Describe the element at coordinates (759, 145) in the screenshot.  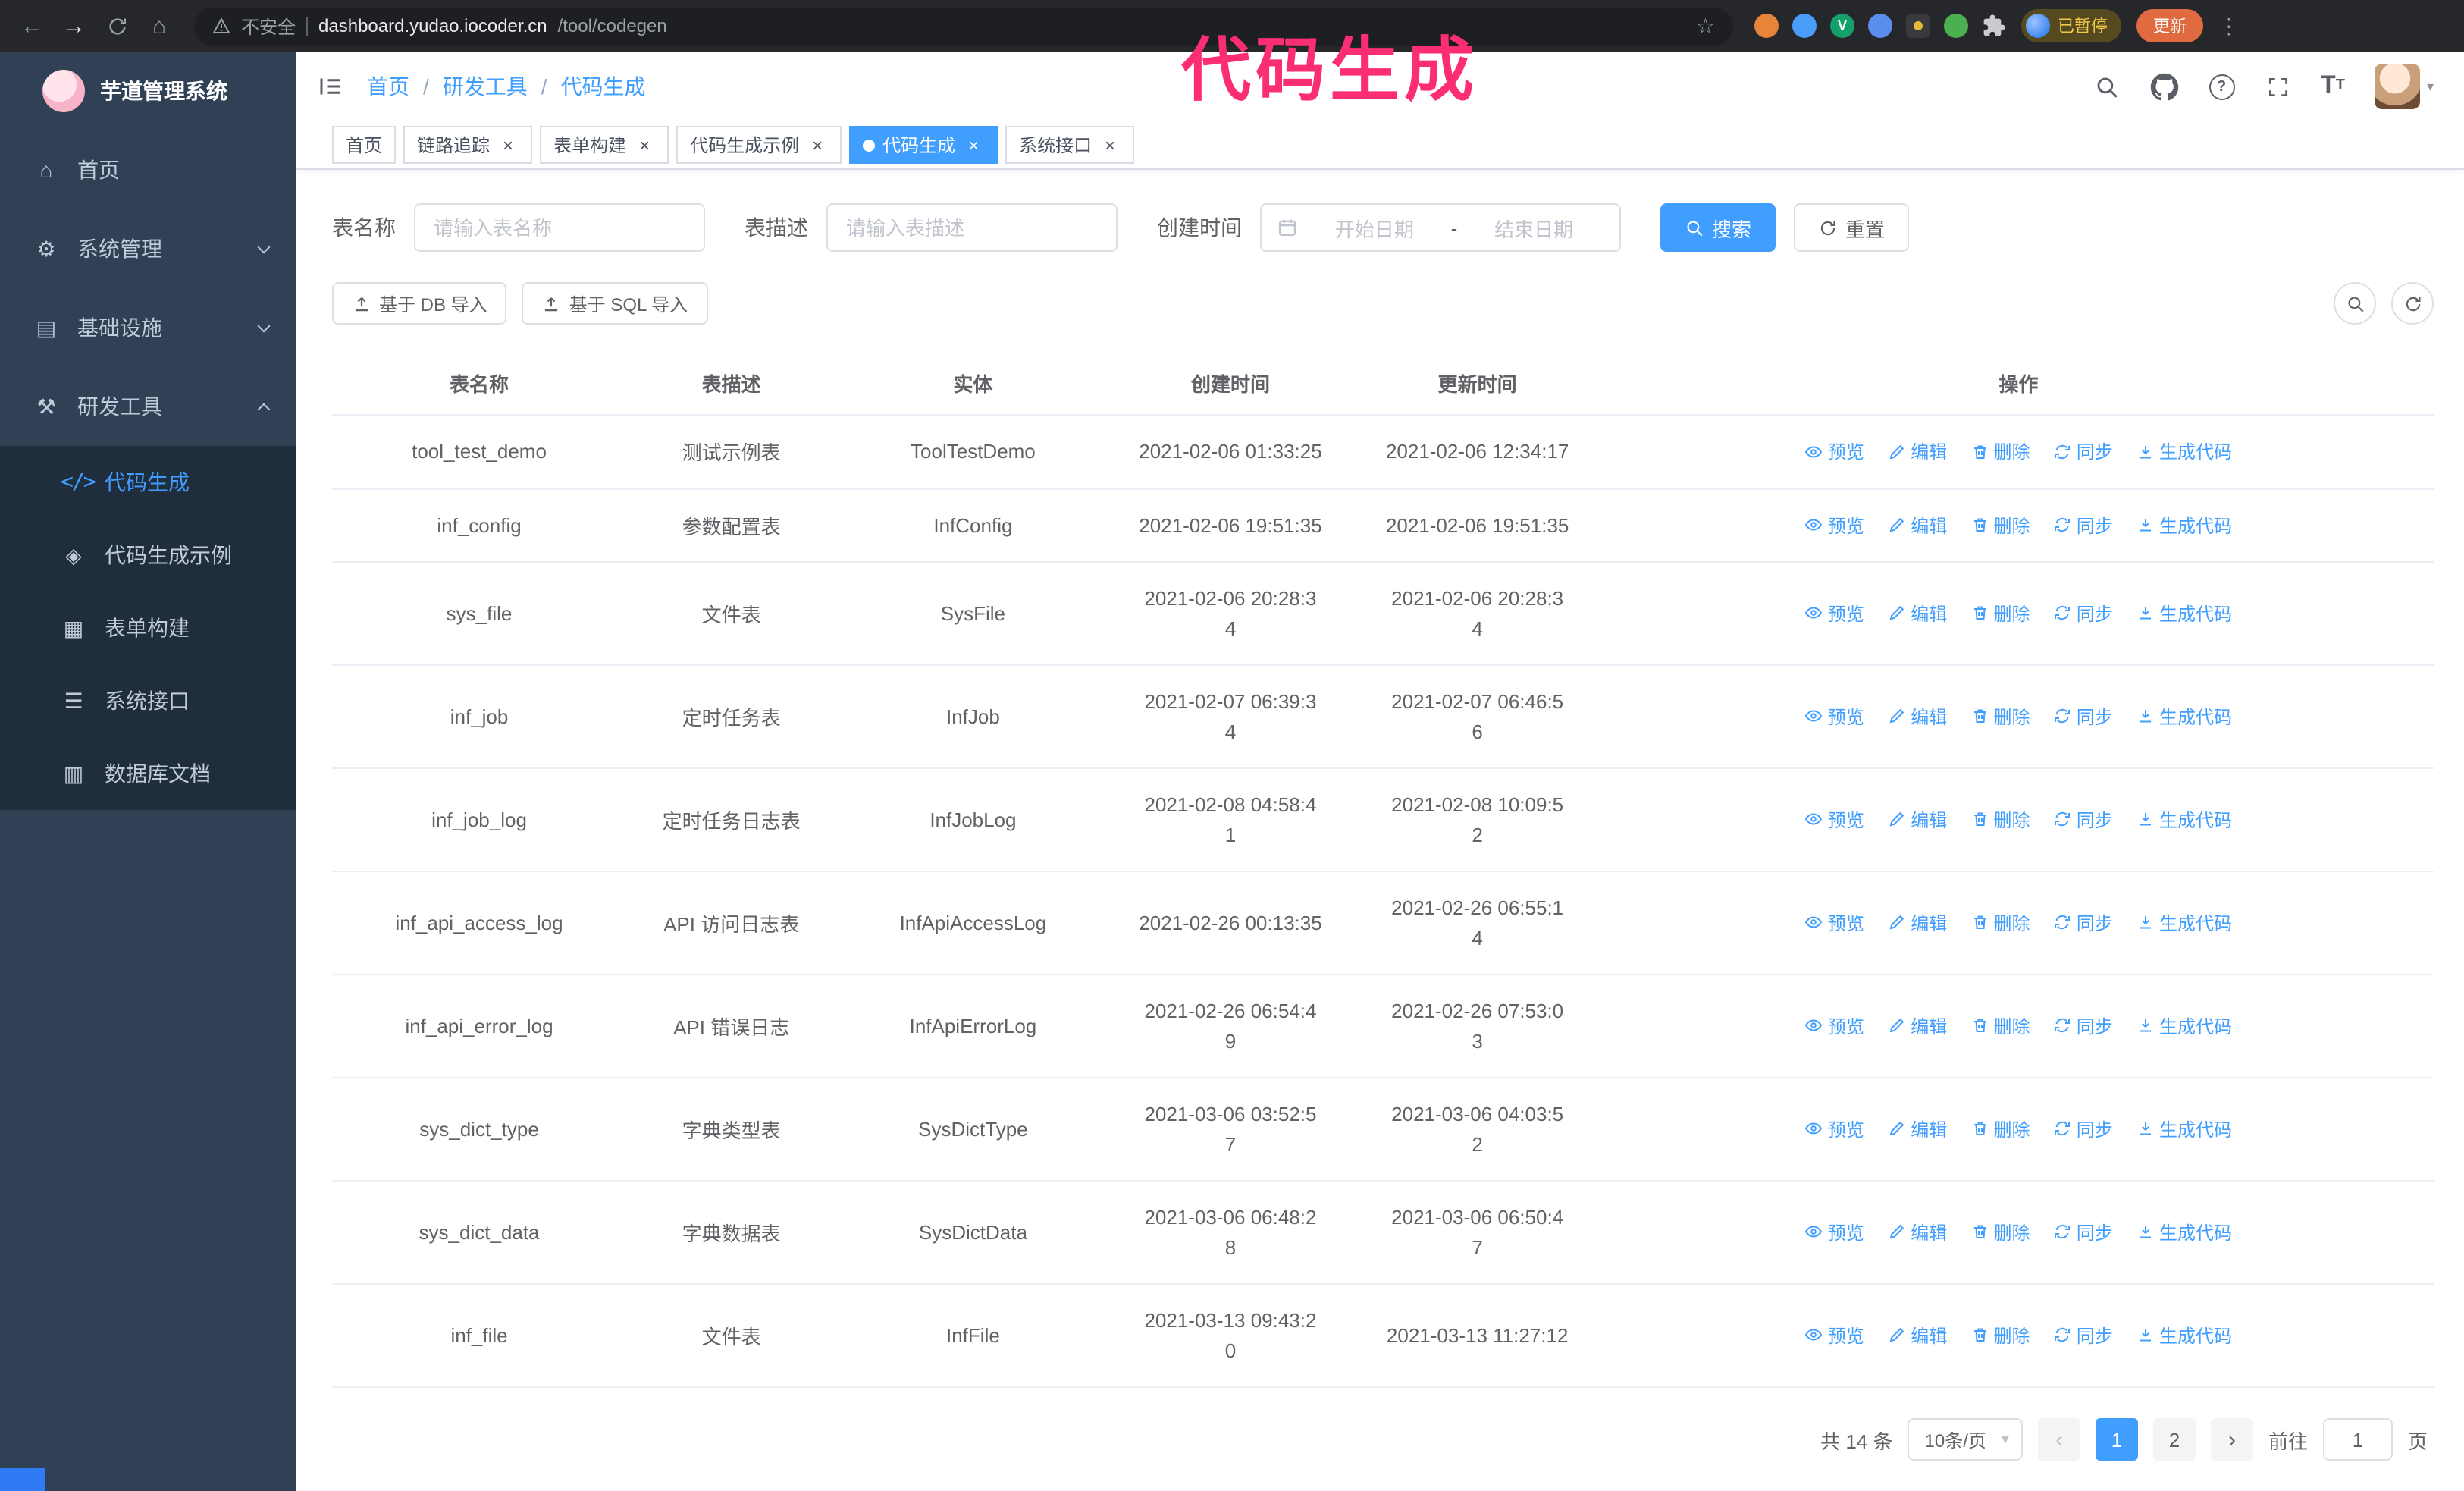
I see `tab-codegen-example: 代码生成示例 ×` at that location.